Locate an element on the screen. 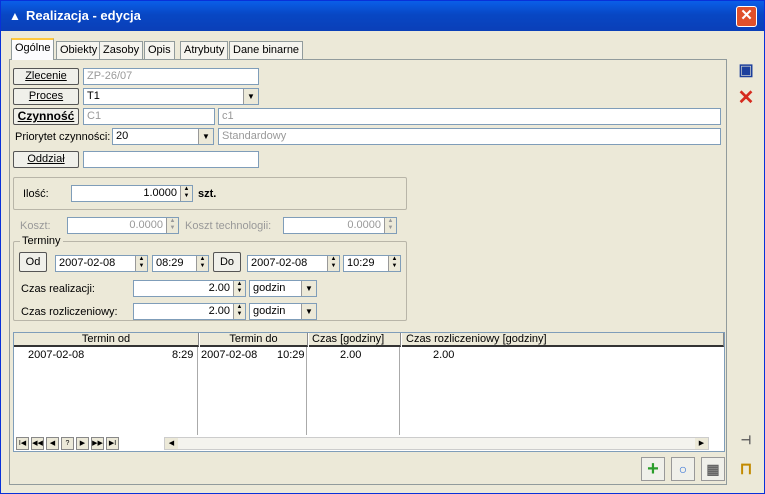 This screenshot has width=765, height=494. od-time-value: 08:29 is located at coordinates (170, 263).